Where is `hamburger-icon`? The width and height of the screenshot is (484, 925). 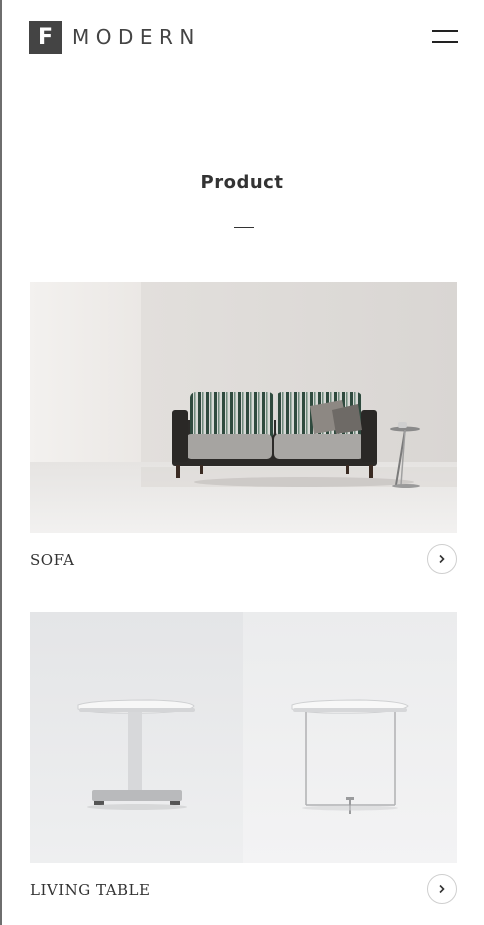
hamburger-icon is located at coordinates (445, 37).